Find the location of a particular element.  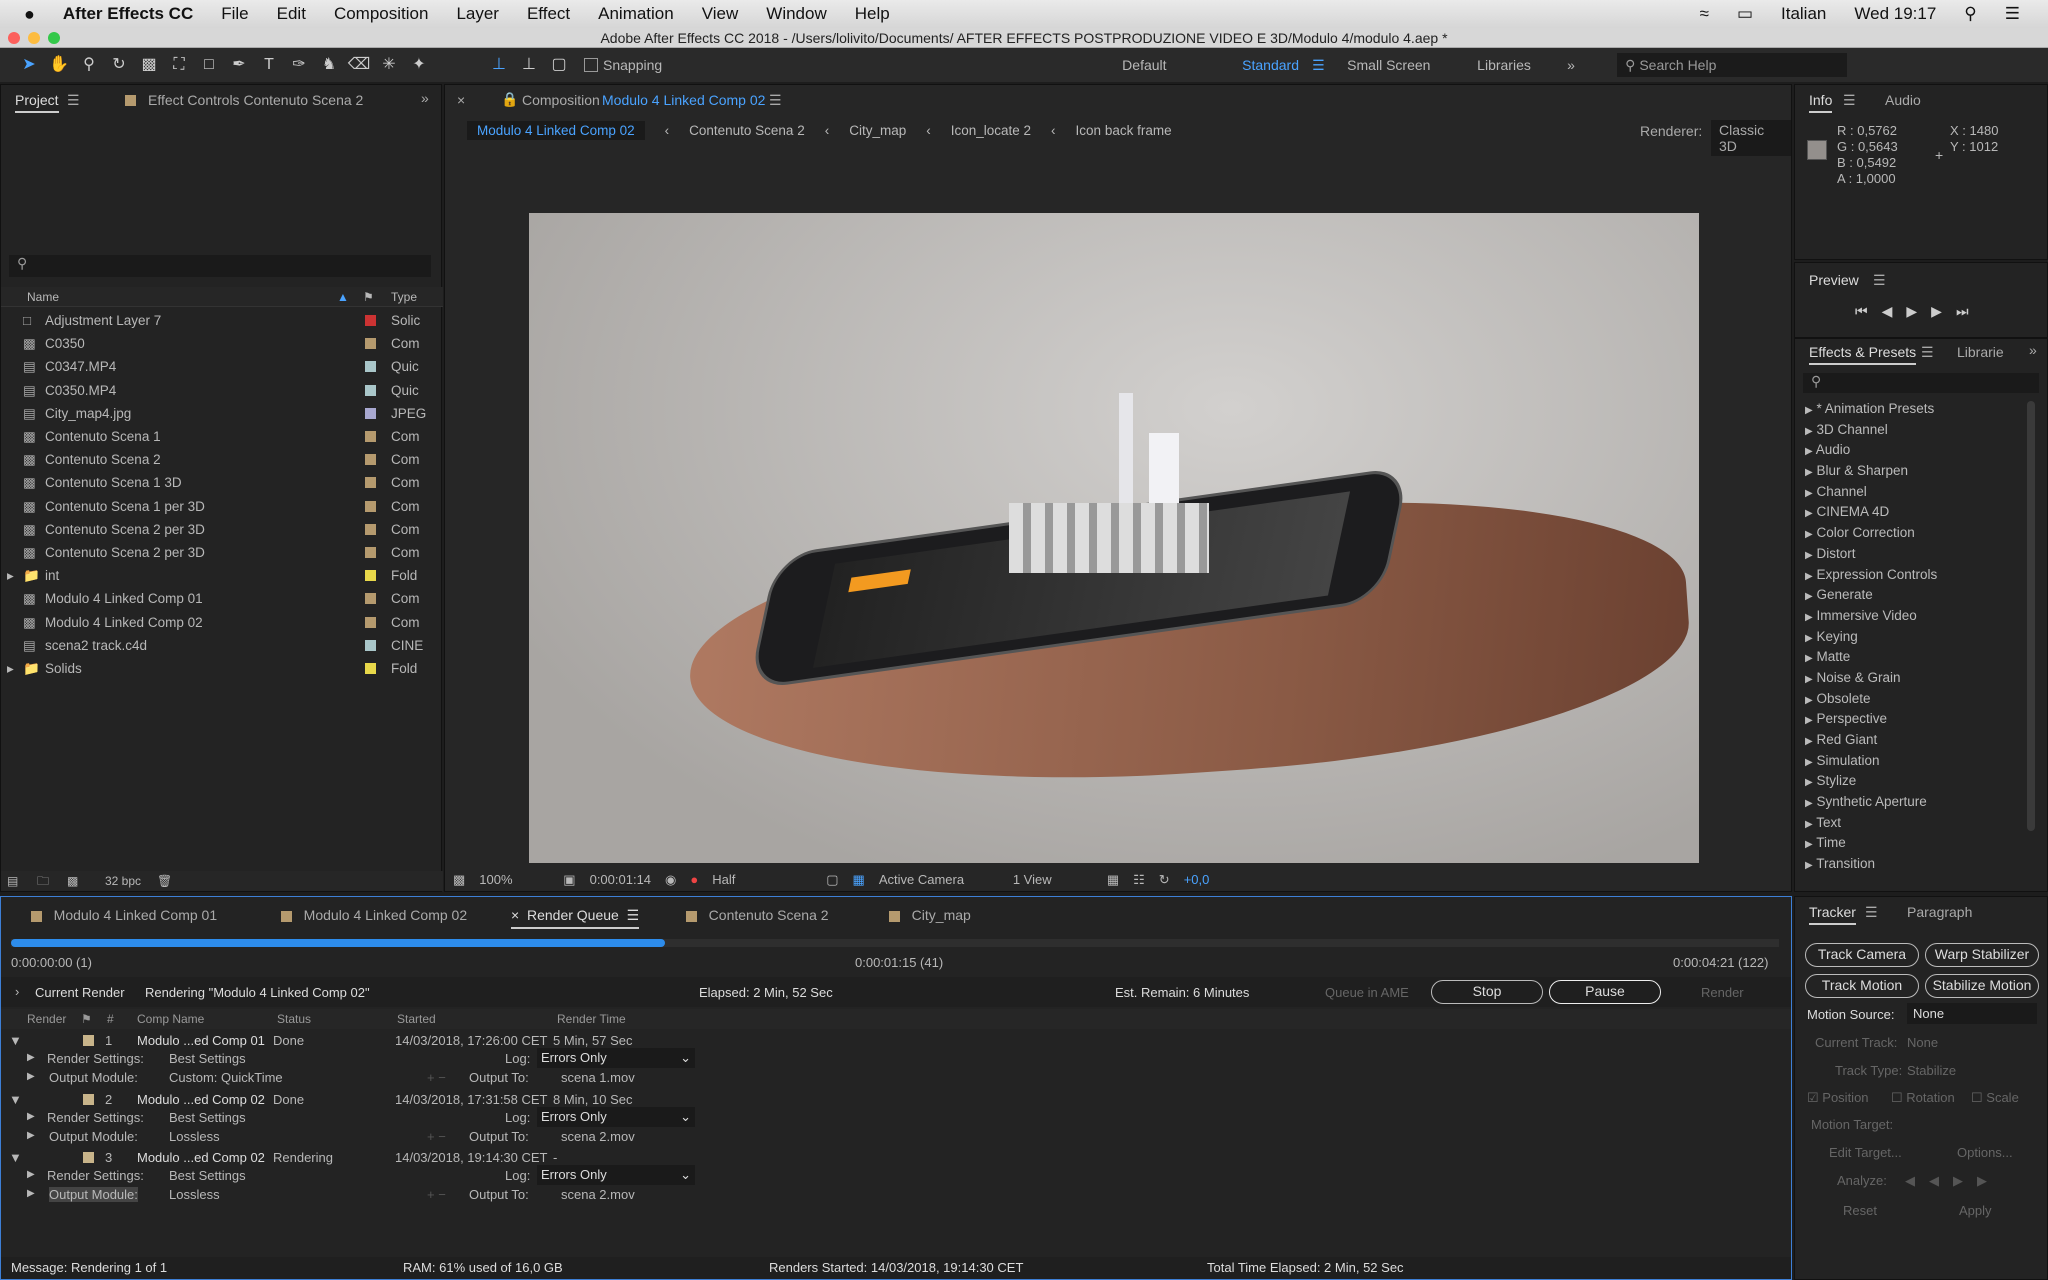

workspace-small-screen: Small Screen is located at coordinates (1412, 65).